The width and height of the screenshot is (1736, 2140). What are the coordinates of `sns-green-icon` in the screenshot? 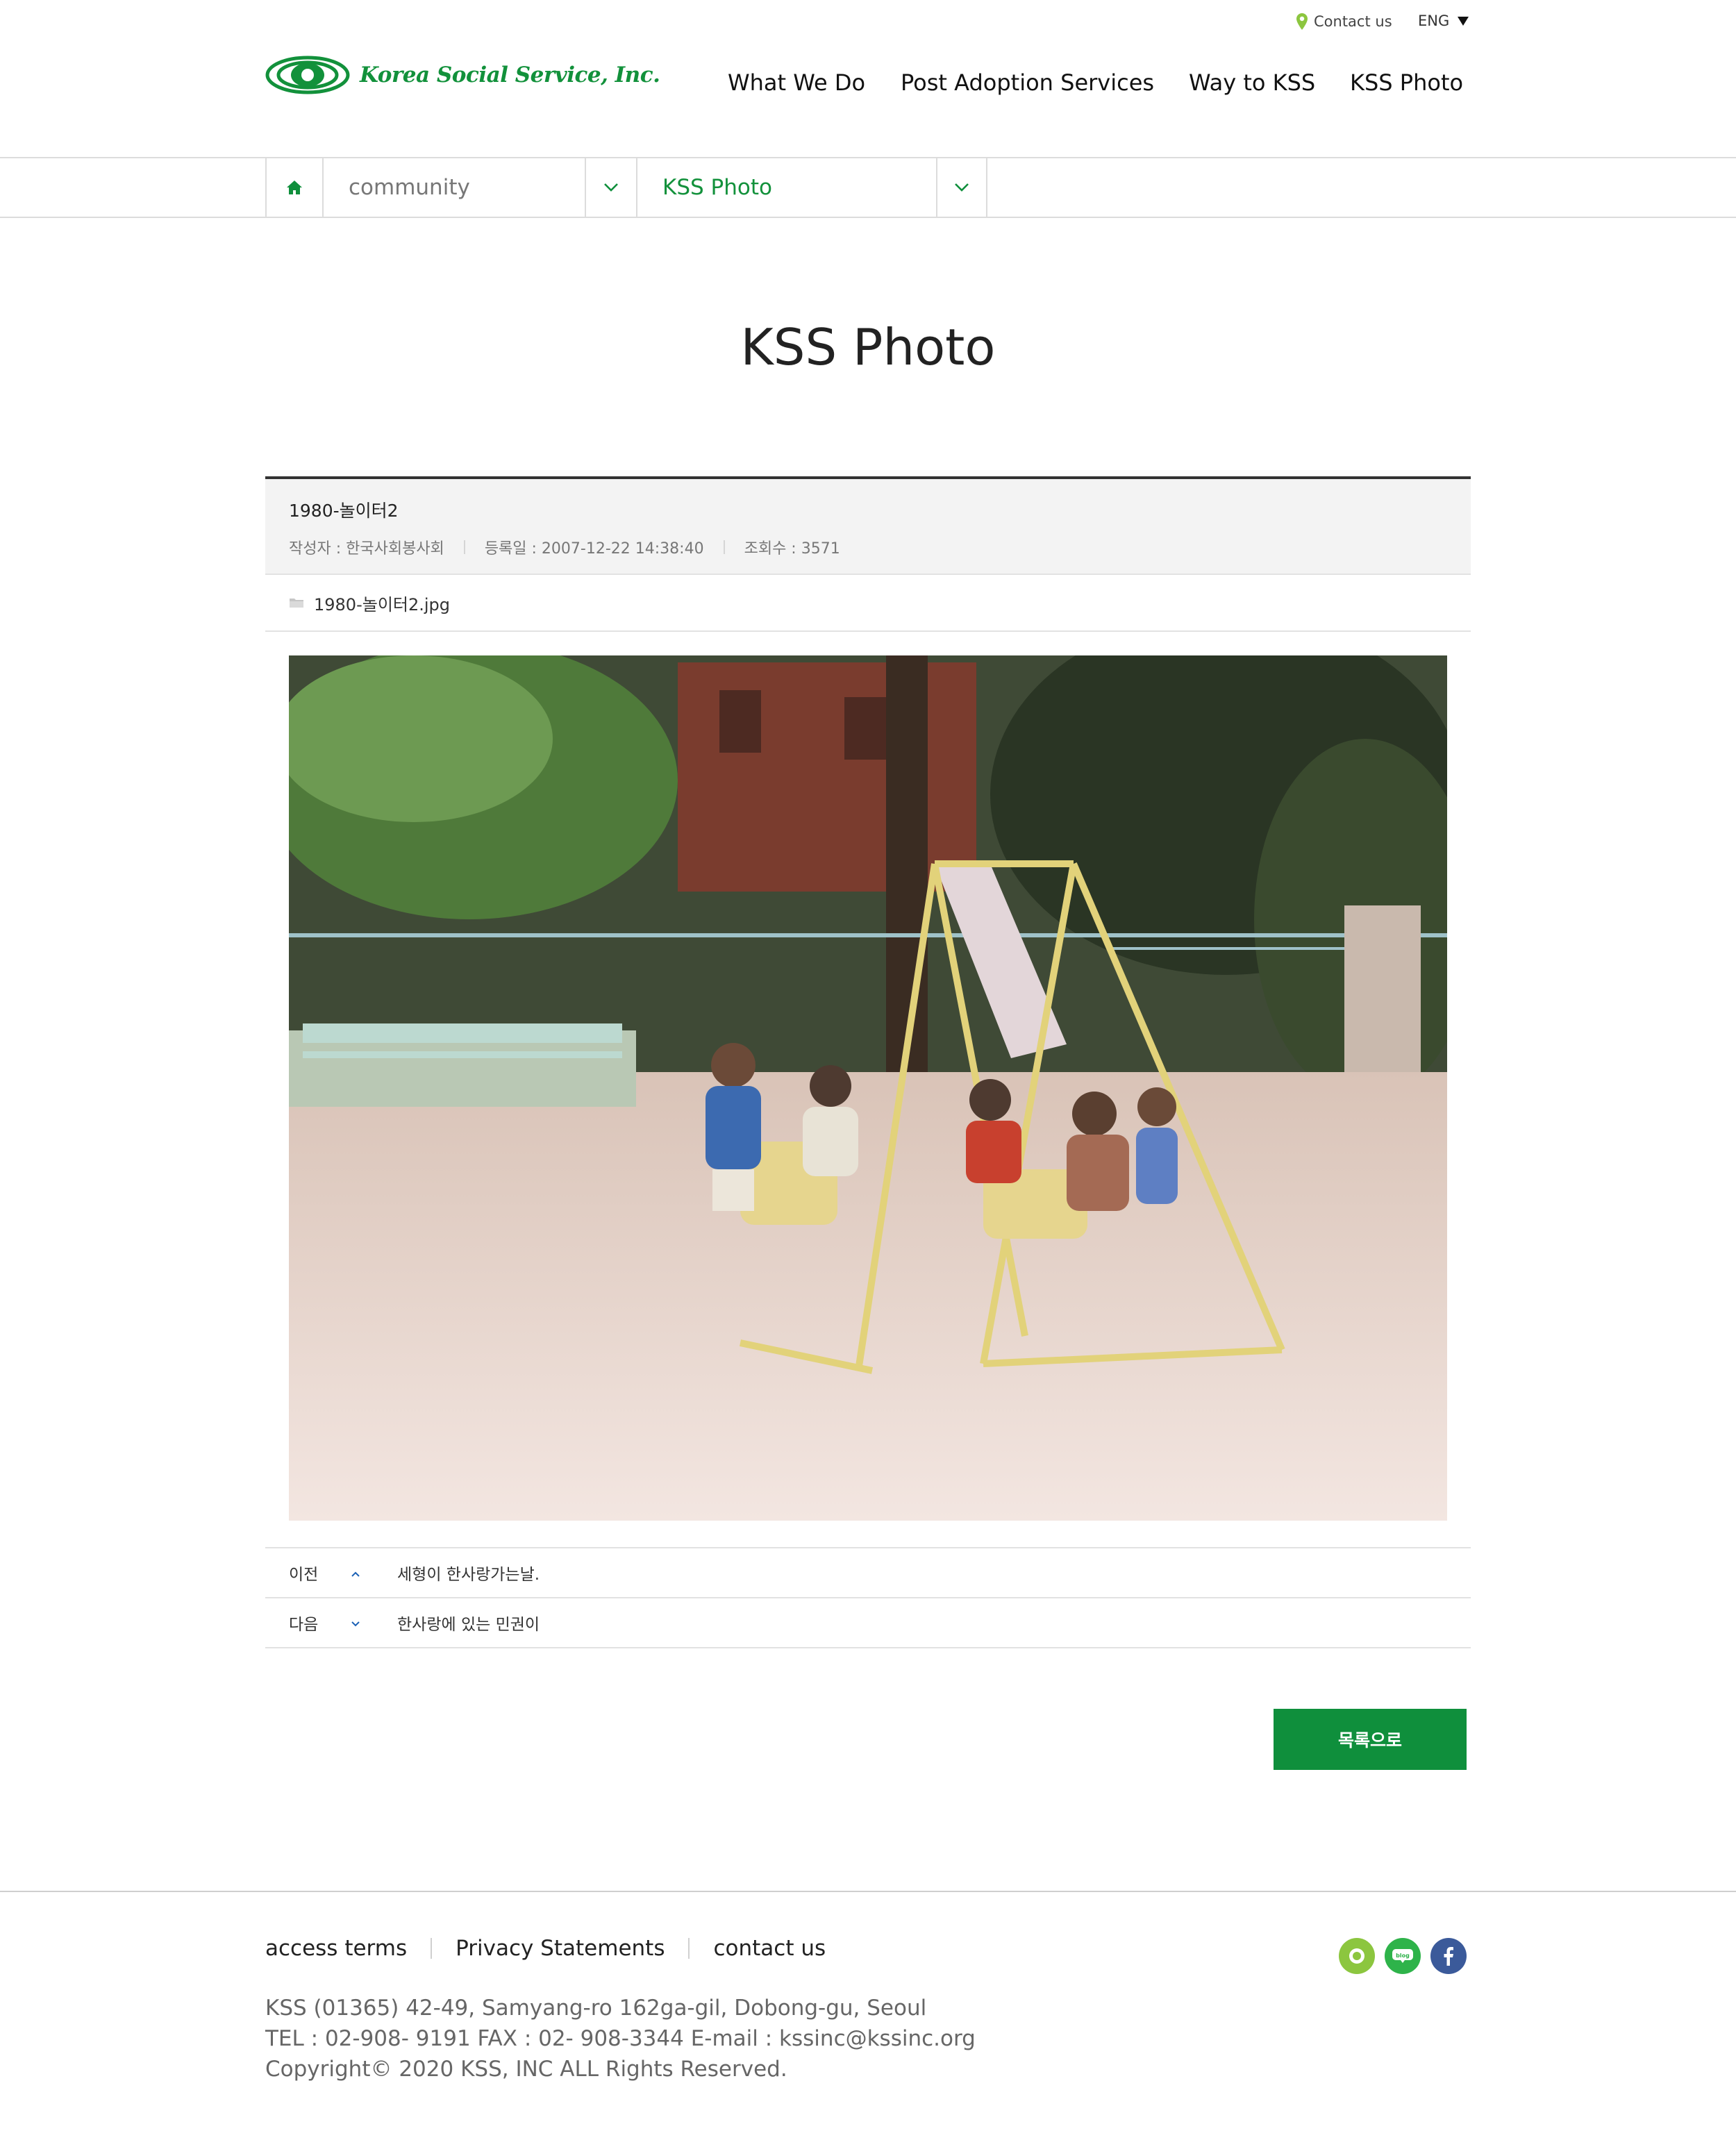 It's located at (1357, 1956).